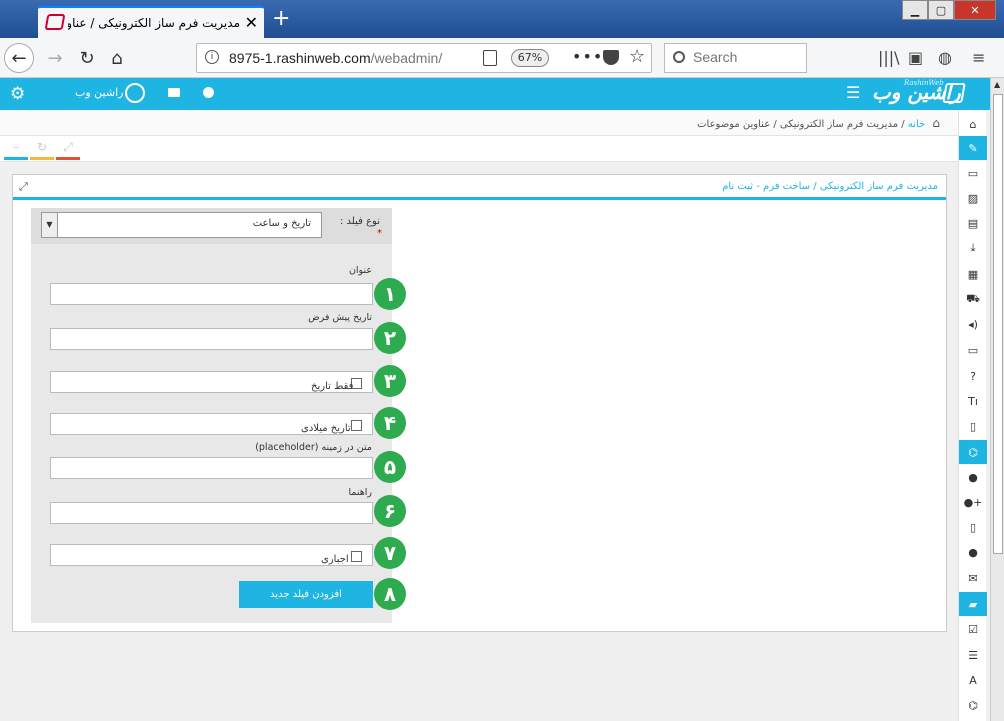  I want to click on placeholder-input, so click(211, 468).